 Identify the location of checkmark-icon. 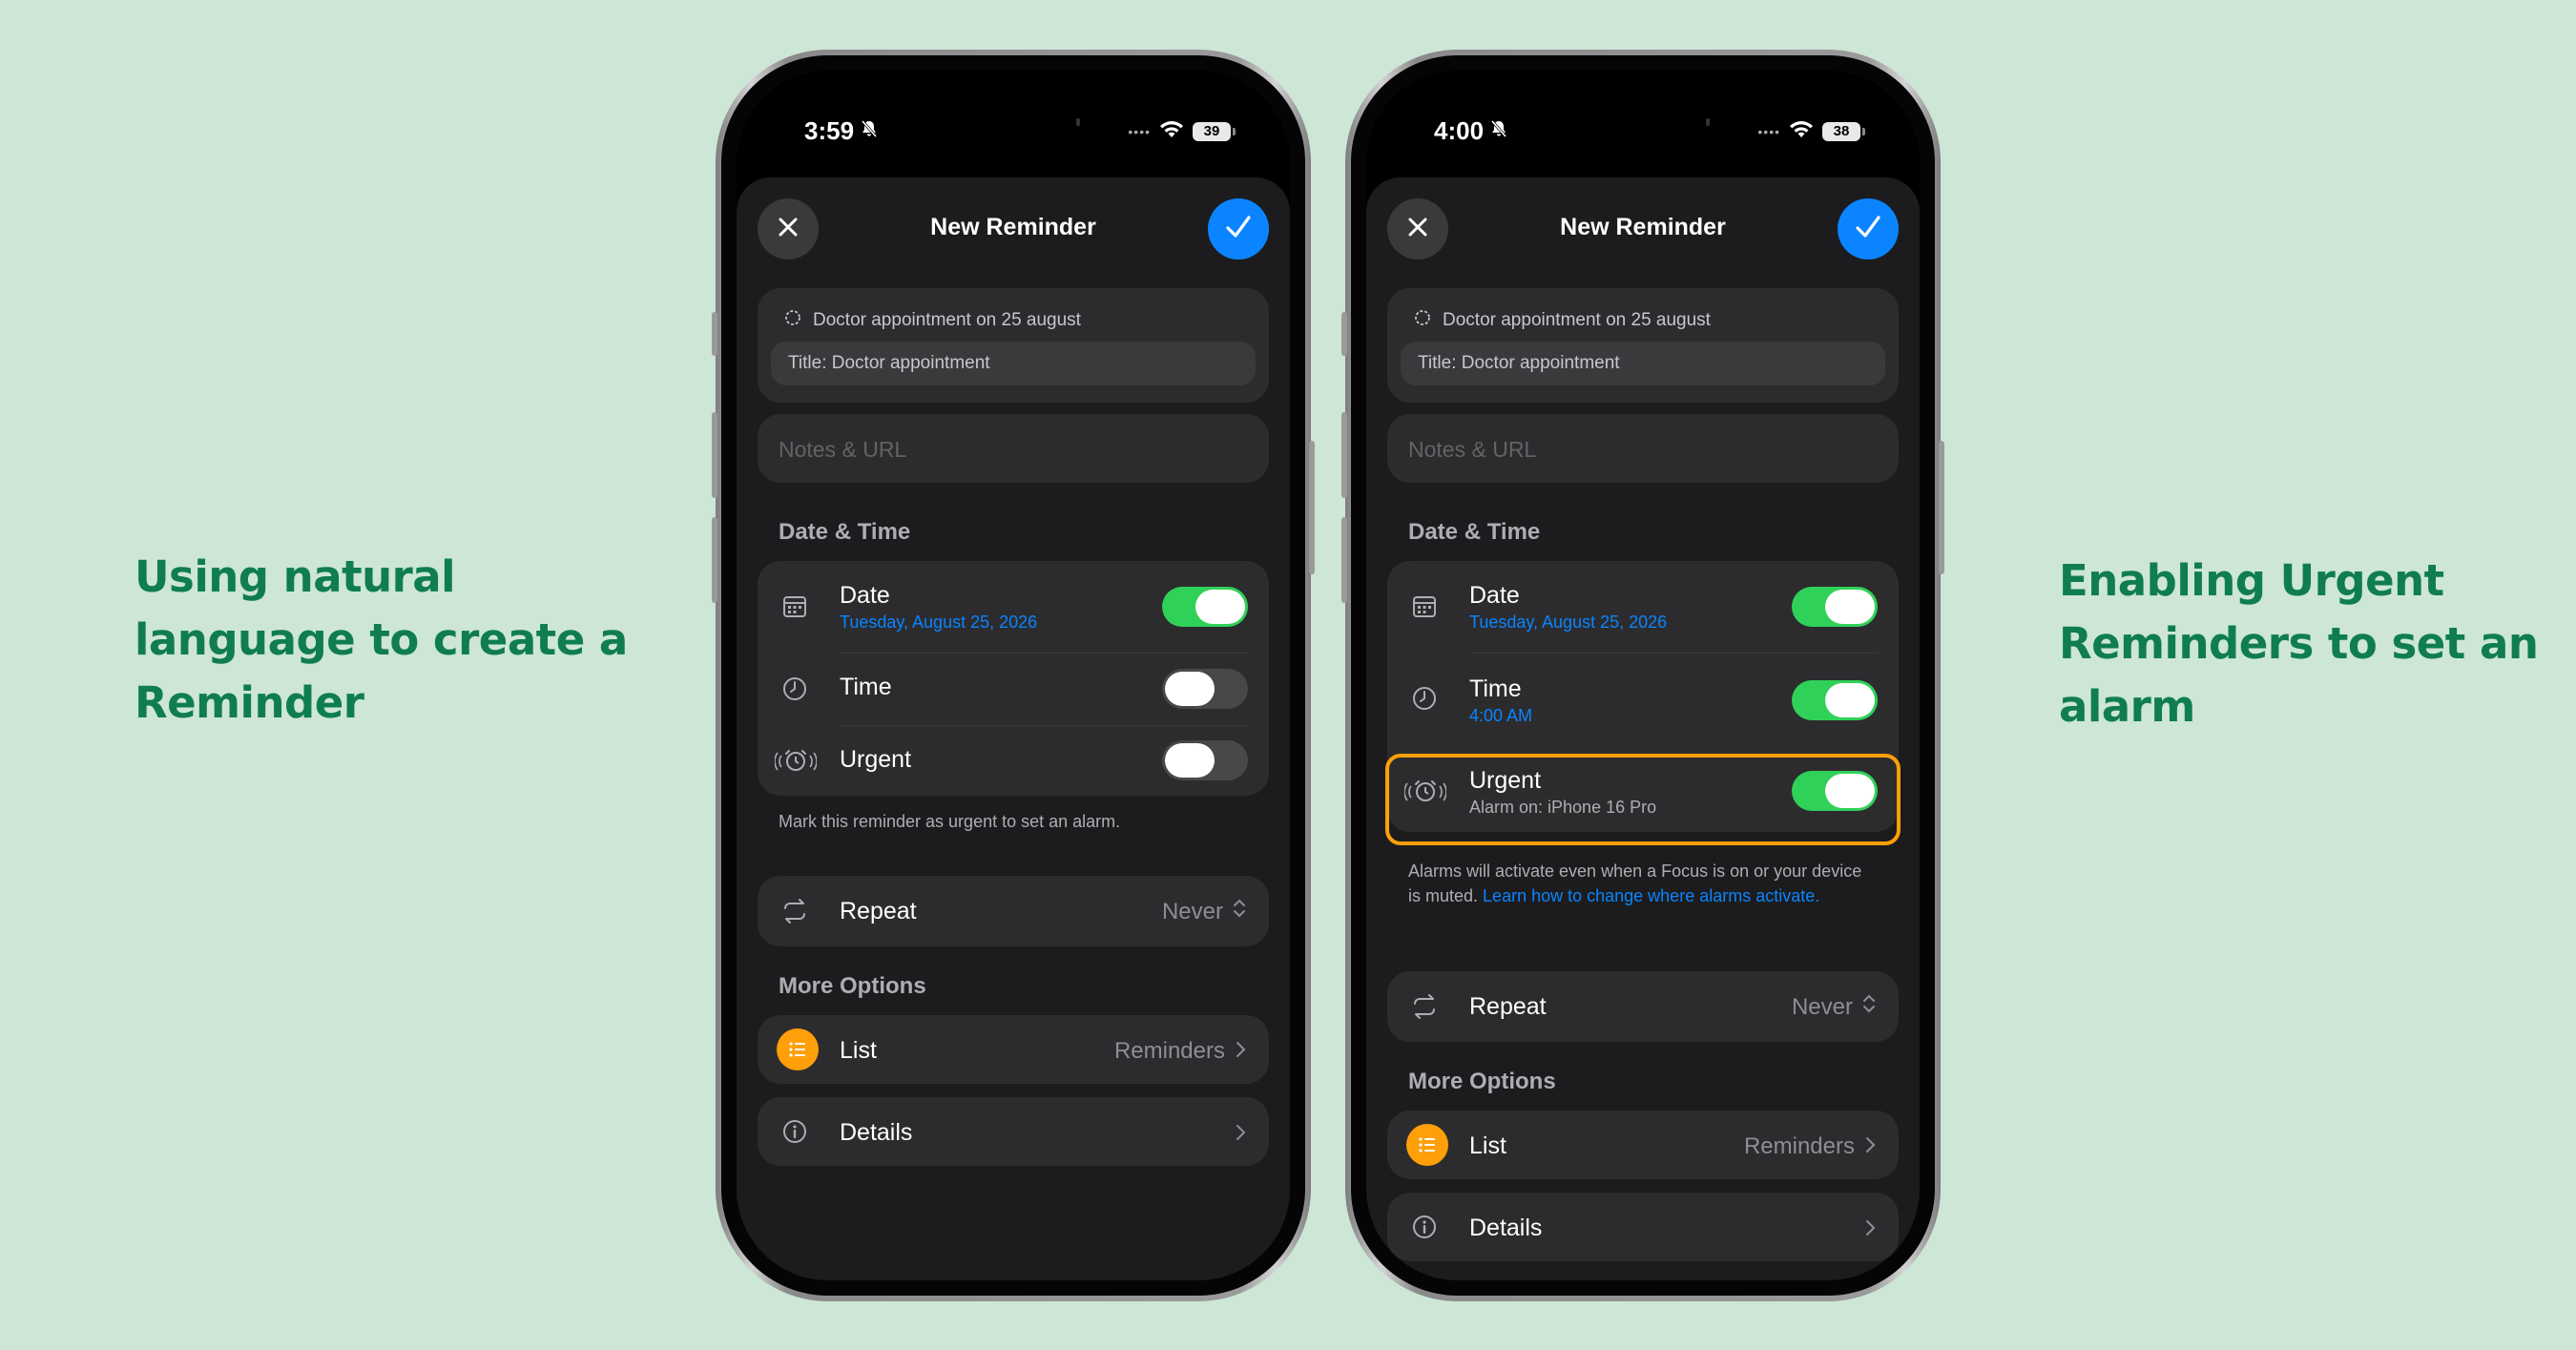
(1868, 229).